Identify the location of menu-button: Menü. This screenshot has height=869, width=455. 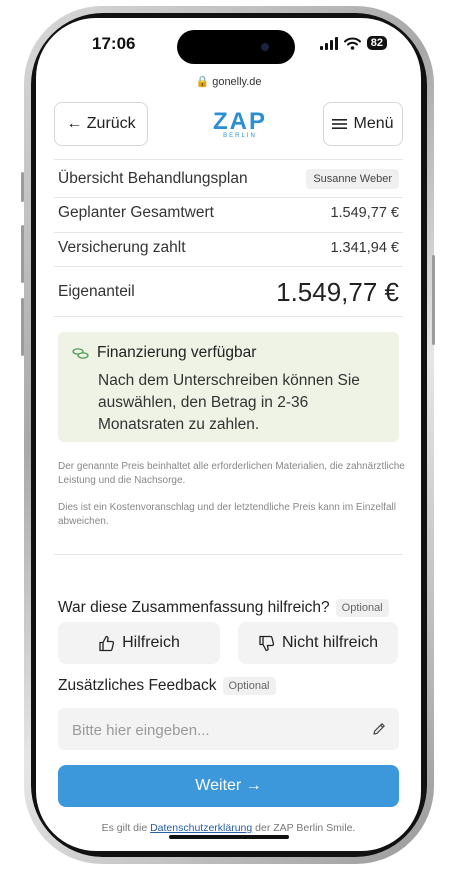
(363, 124).